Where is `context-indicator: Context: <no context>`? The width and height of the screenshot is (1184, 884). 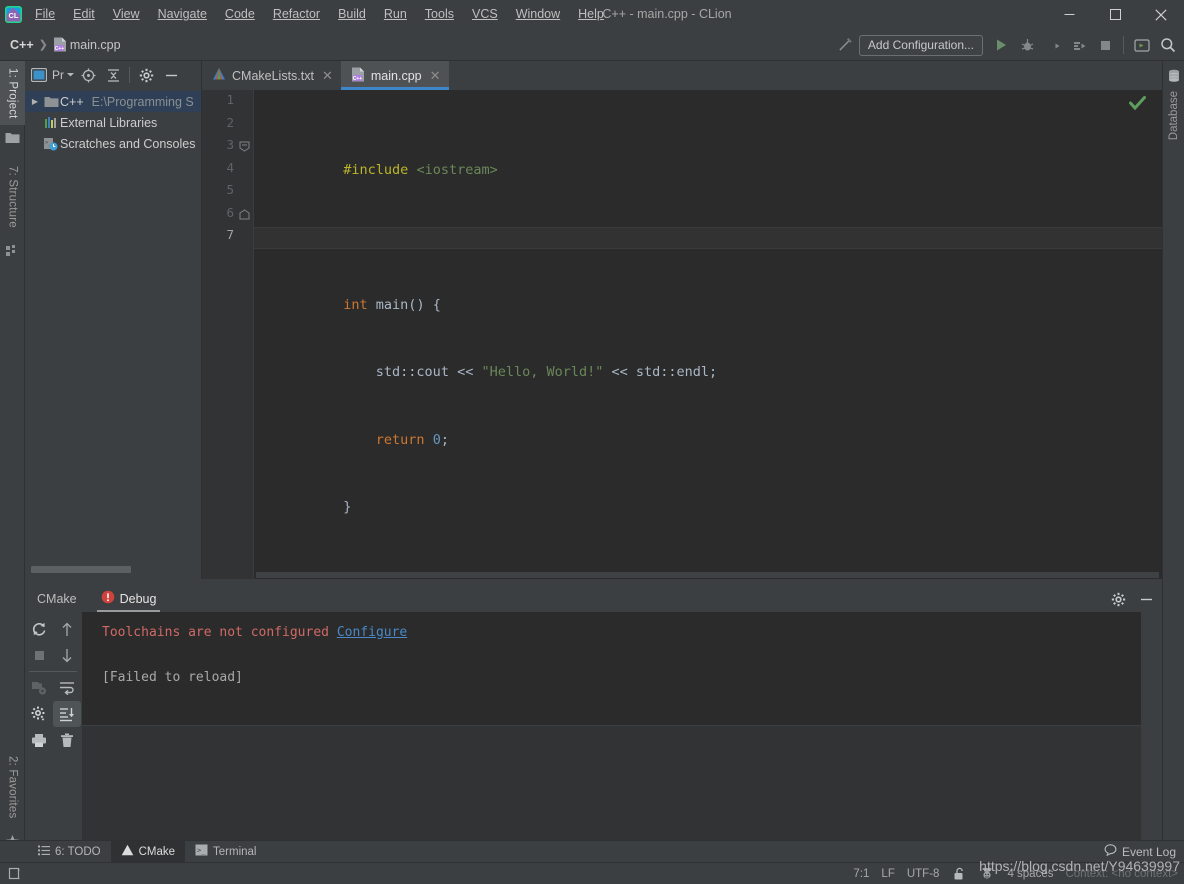 context-indicator: Context: <no context> is located at coordinates (1121, 874).